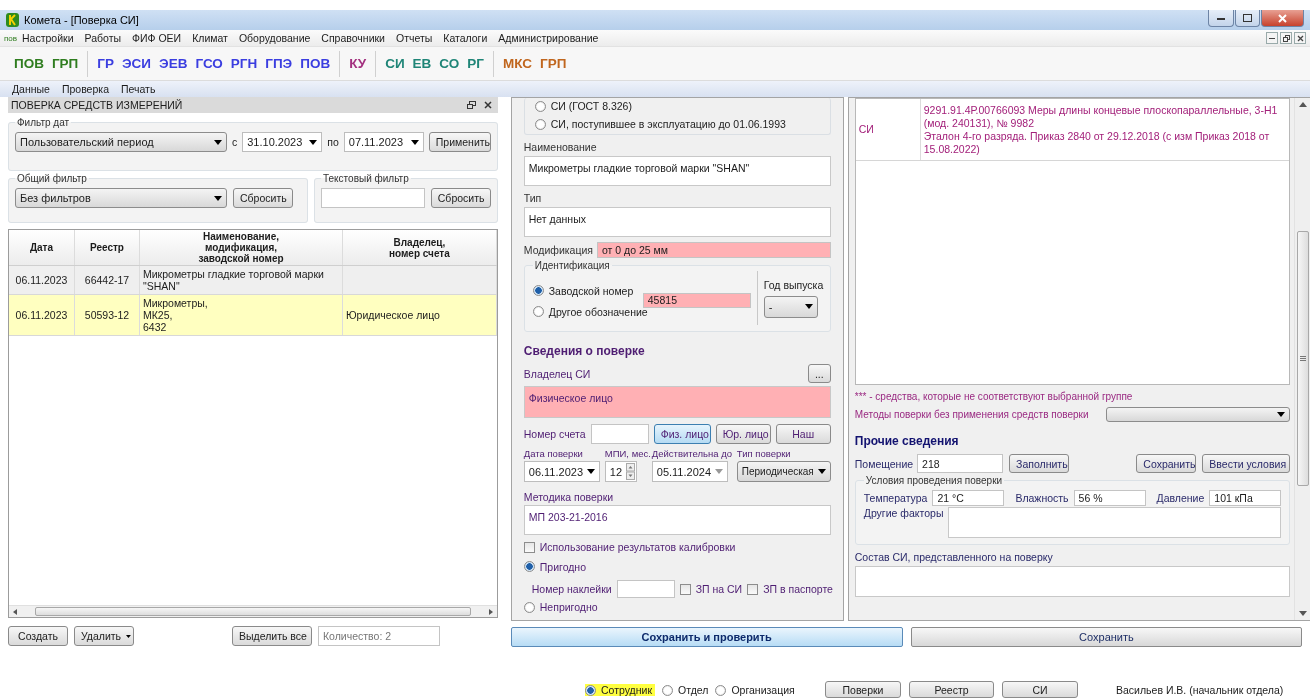 This screenshot has width=1310, height=699. I want to click on radio-option: Заводской номер, so click(587, 290).